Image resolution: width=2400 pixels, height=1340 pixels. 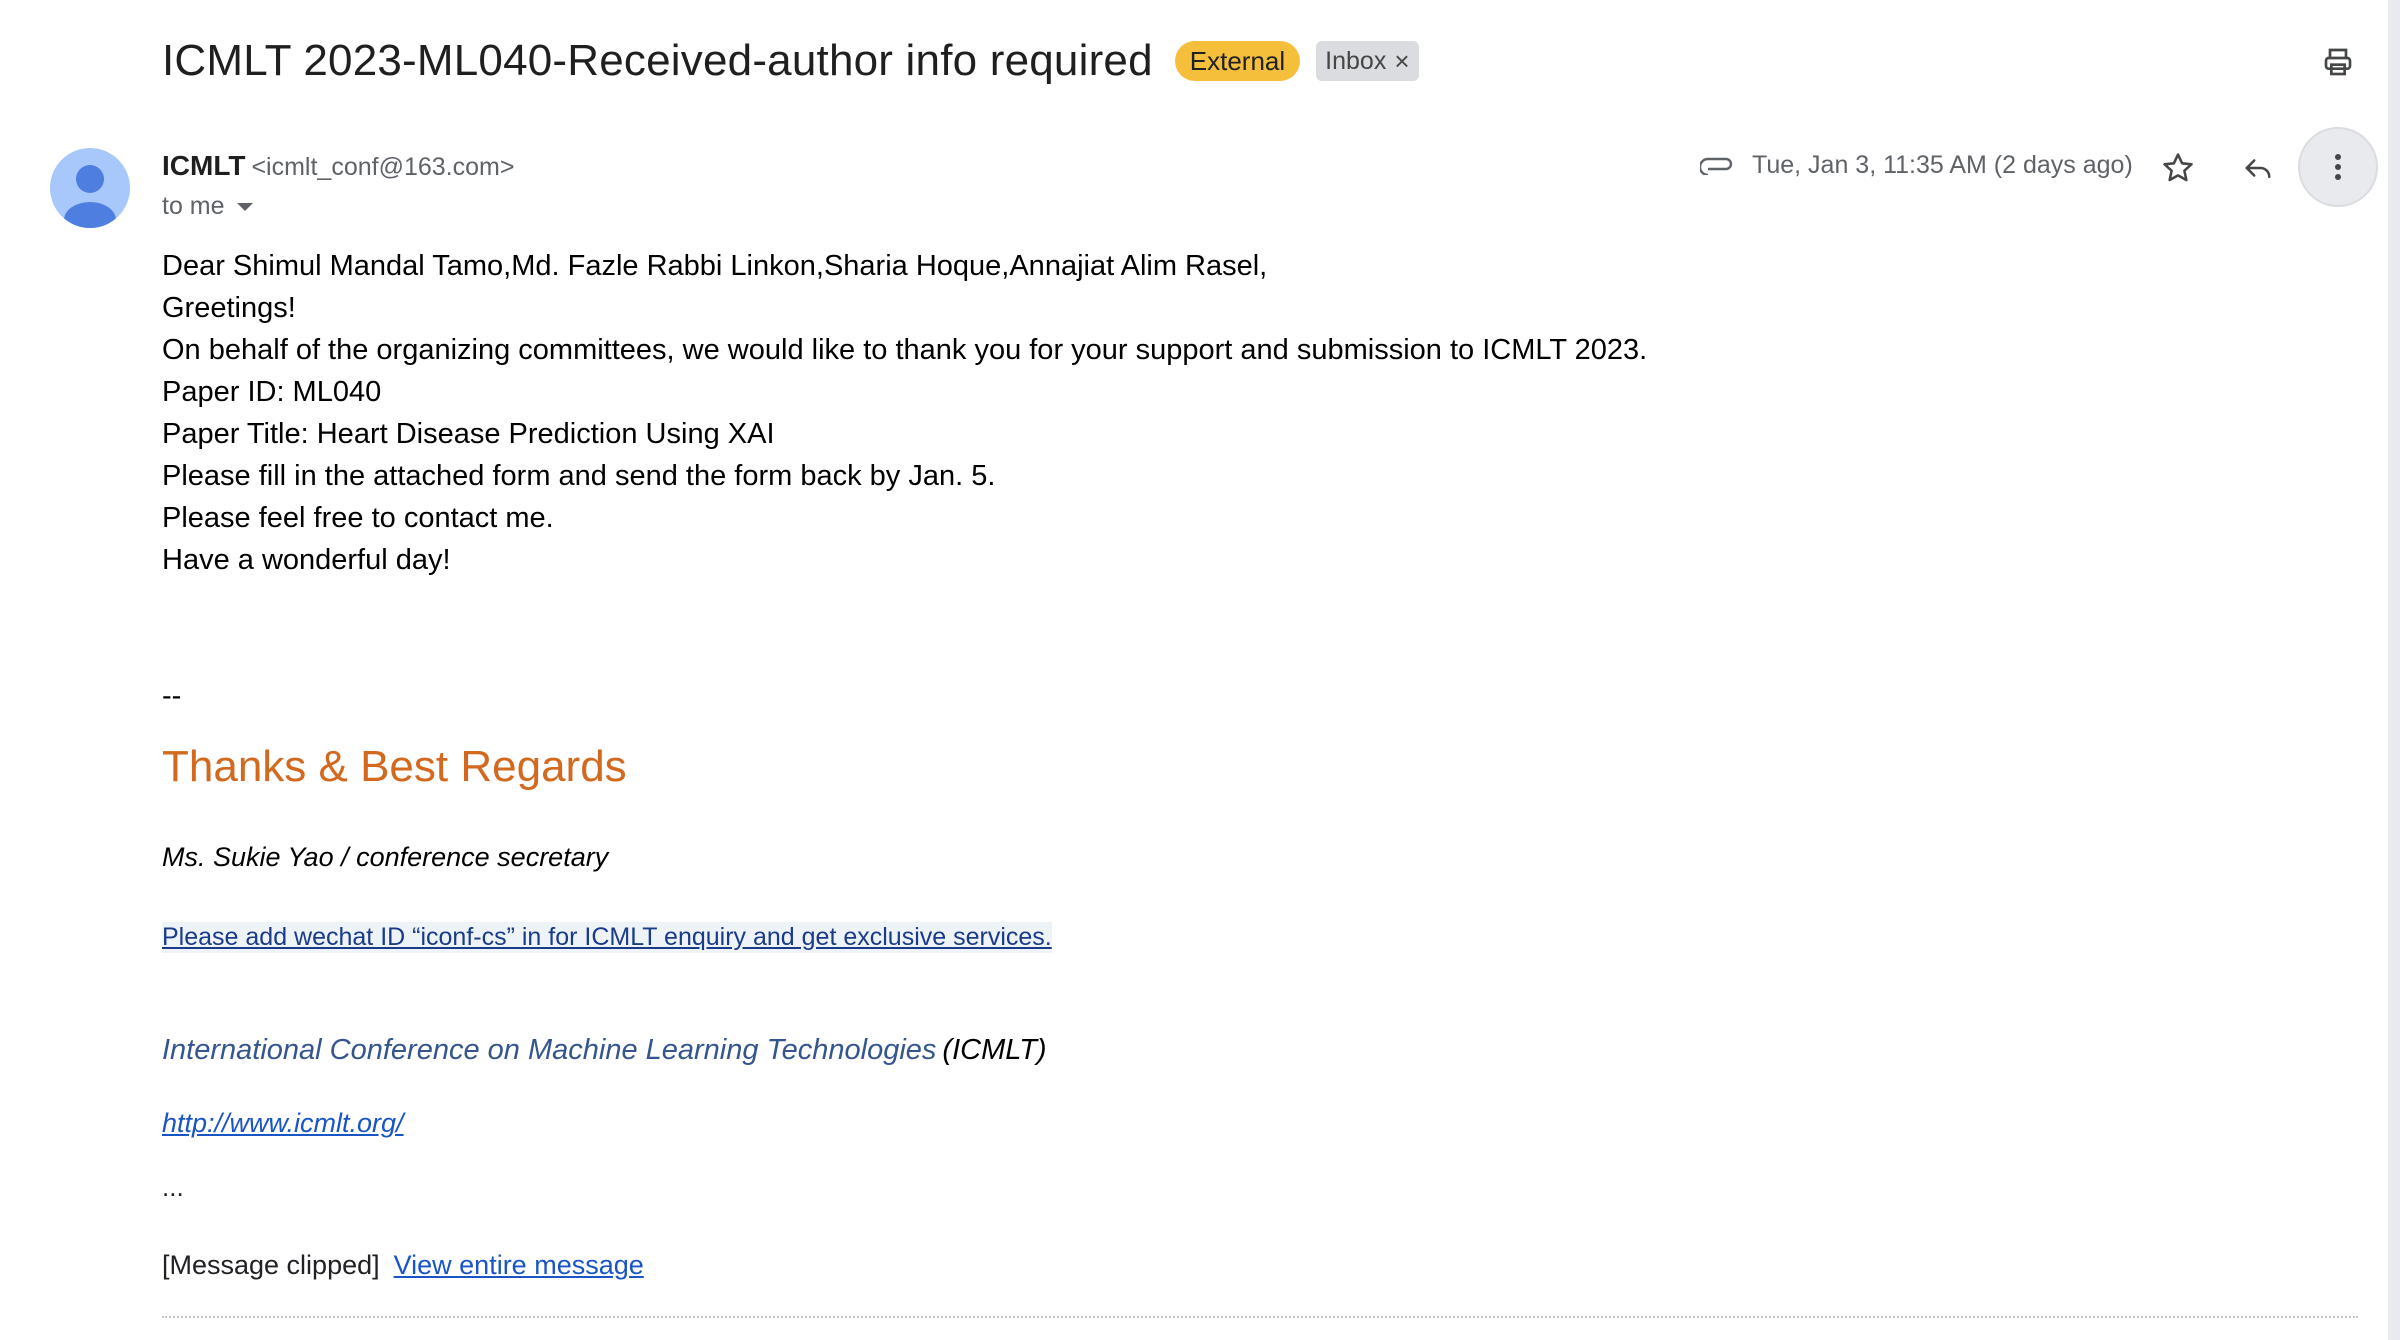 What do you see at coordinates (90, 196) in the screenshot?
I see `avatar-icon` at bounding box center [90, 196].